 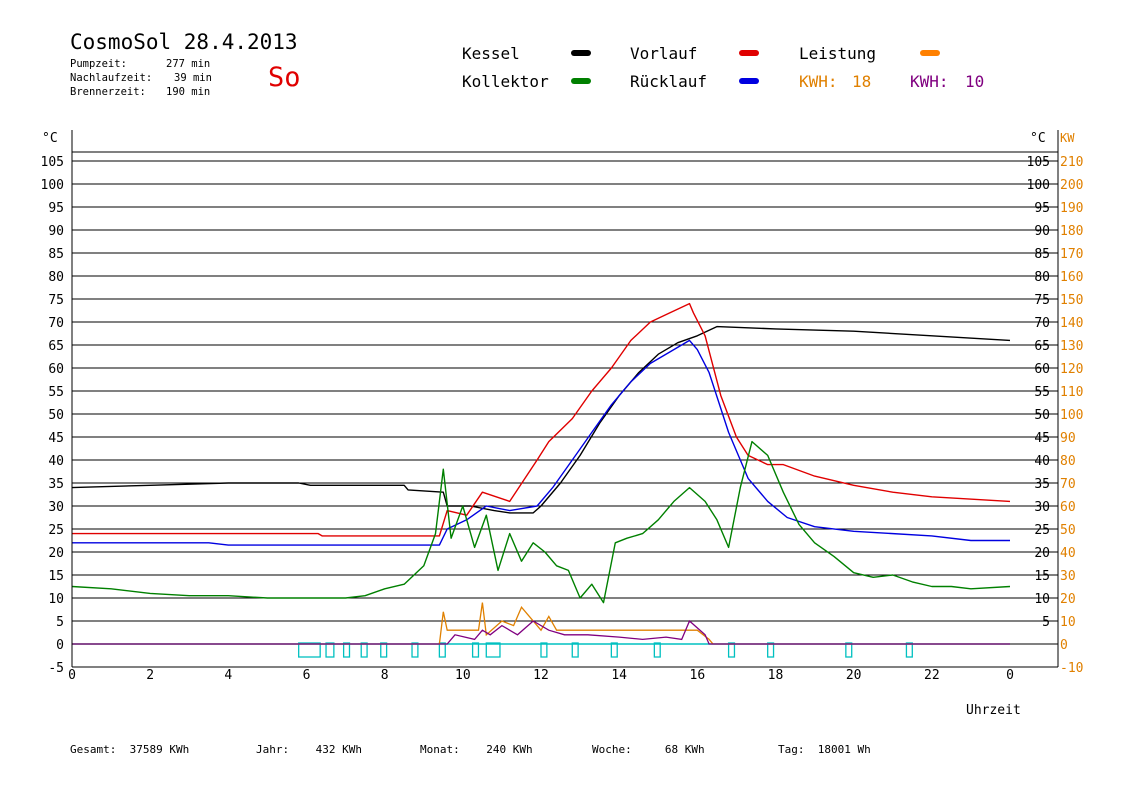 I want to click on y-tick-right-temp: 15, so click(x=1042, y=576).